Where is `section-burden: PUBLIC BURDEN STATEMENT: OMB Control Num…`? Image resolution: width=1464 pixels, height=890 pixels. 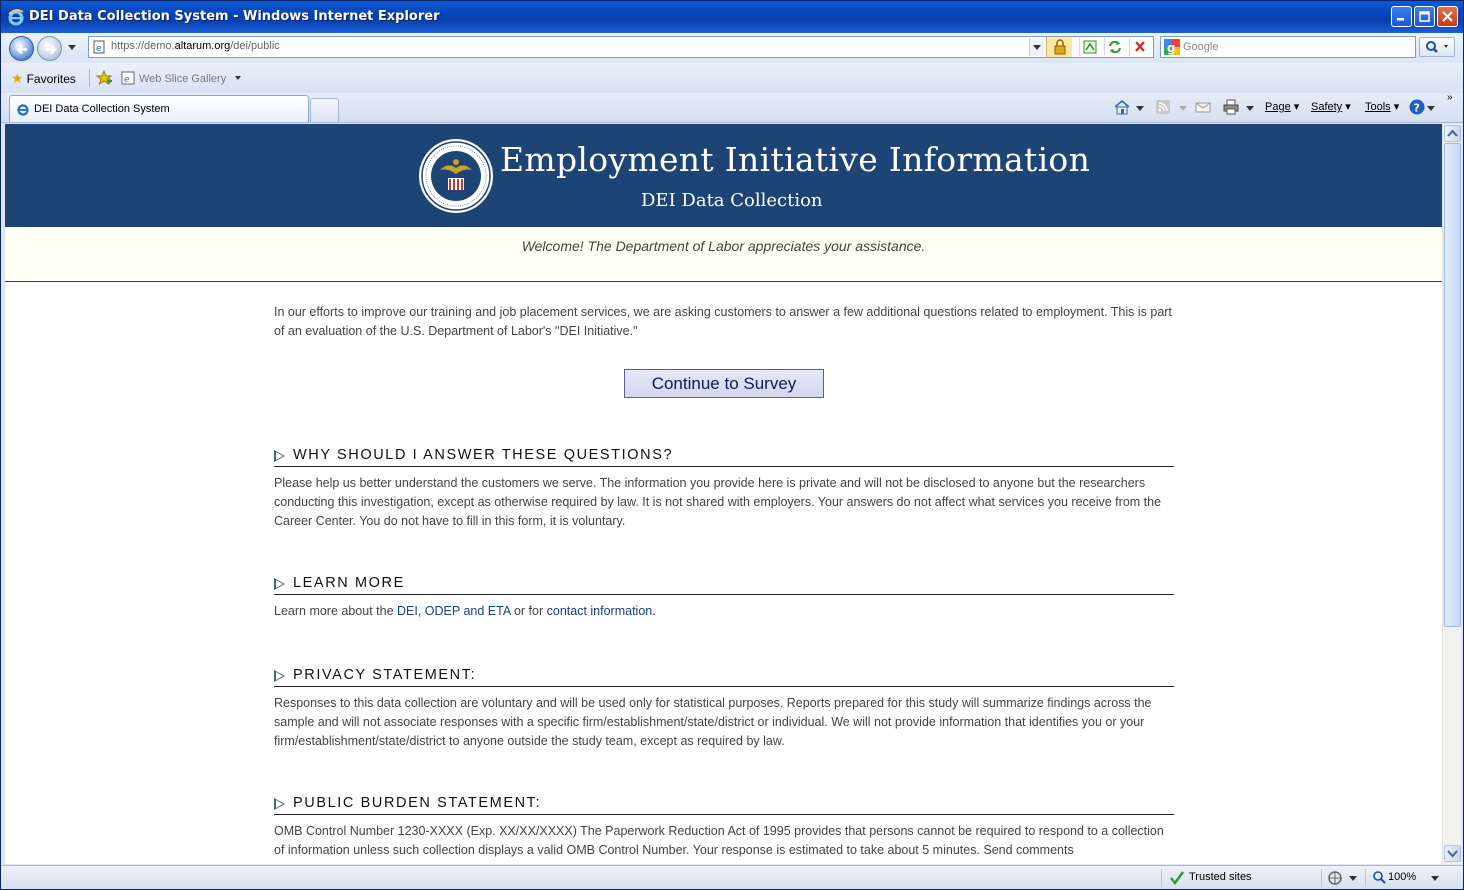
section-burden: PUBLIC BURDEN STATEMENT: OMB Control Num… is located at coordinates (724, 825).